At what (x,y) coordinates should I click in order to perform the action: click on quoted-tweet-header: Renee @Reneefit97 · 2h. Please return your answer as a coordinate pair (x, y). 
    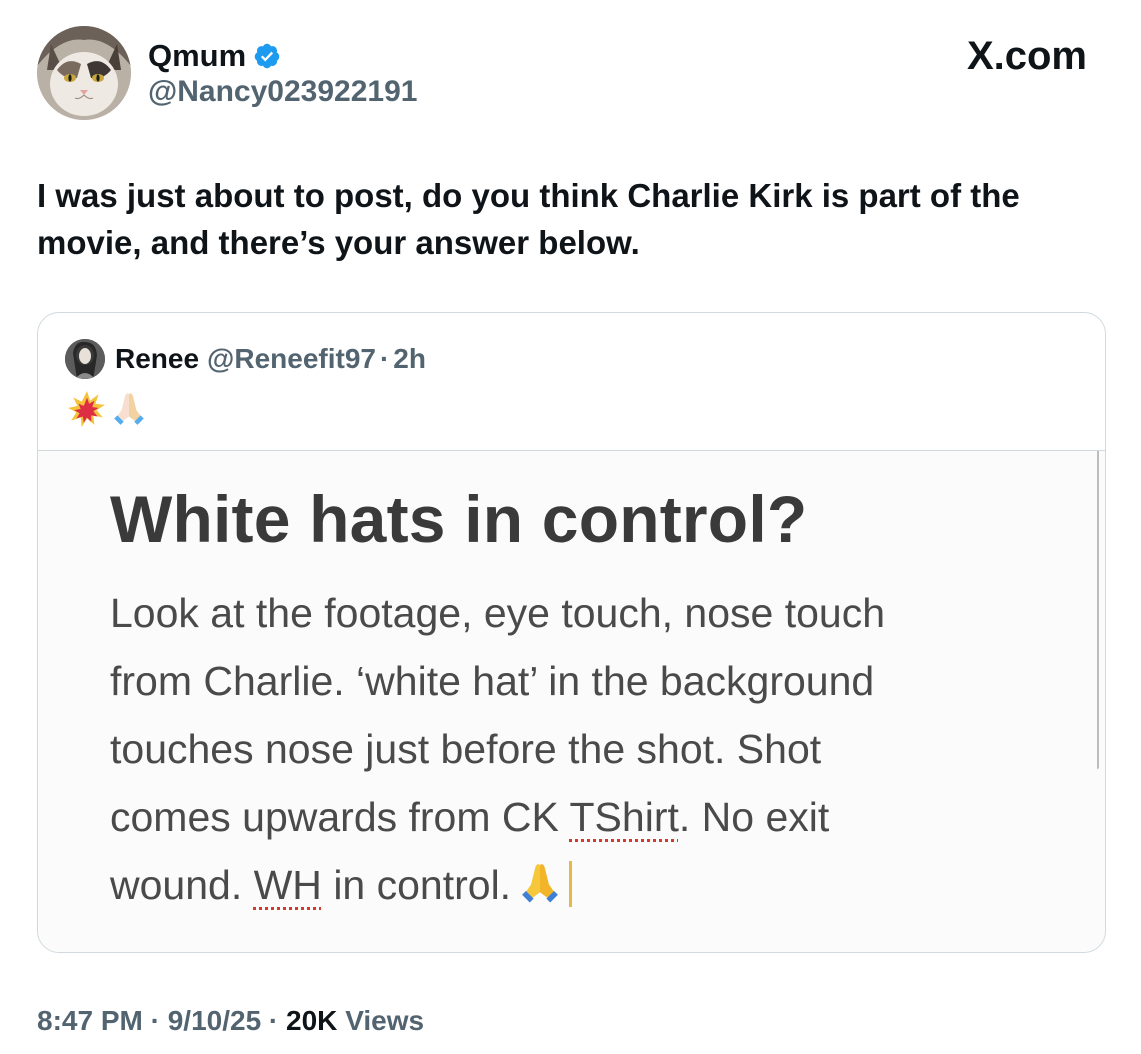
    Looking at the image, I should click on (245, 359).